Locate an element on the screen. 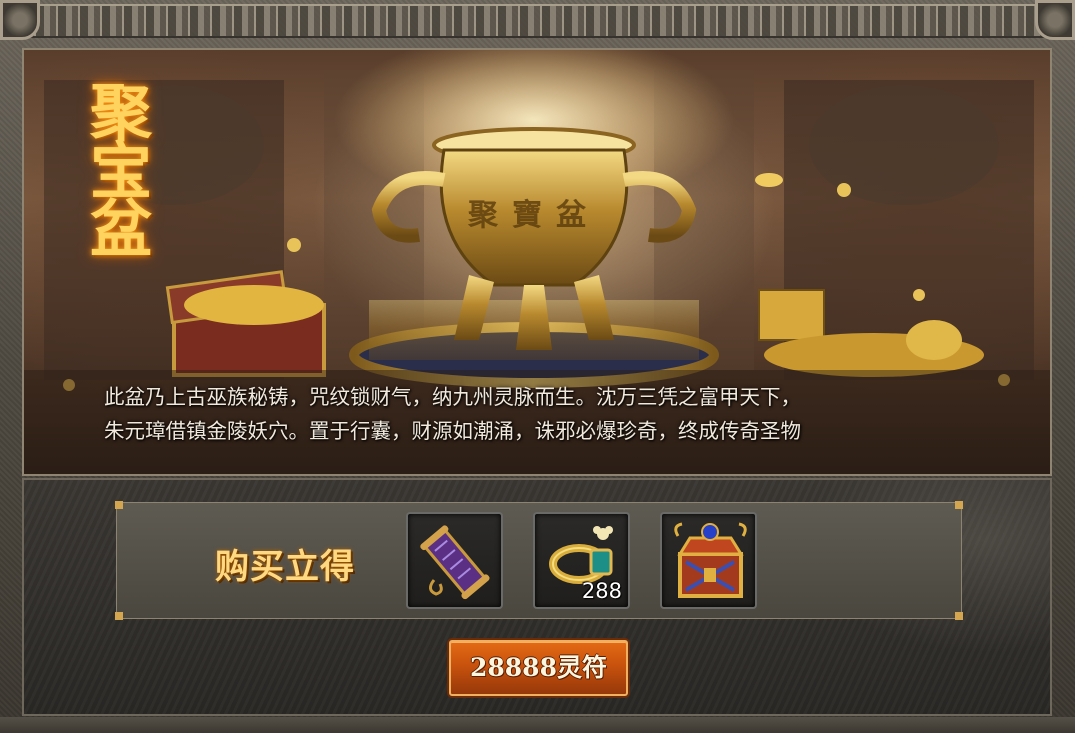 The image size is (1075, 733). scroll-icon is located at coordinates (455, 562).